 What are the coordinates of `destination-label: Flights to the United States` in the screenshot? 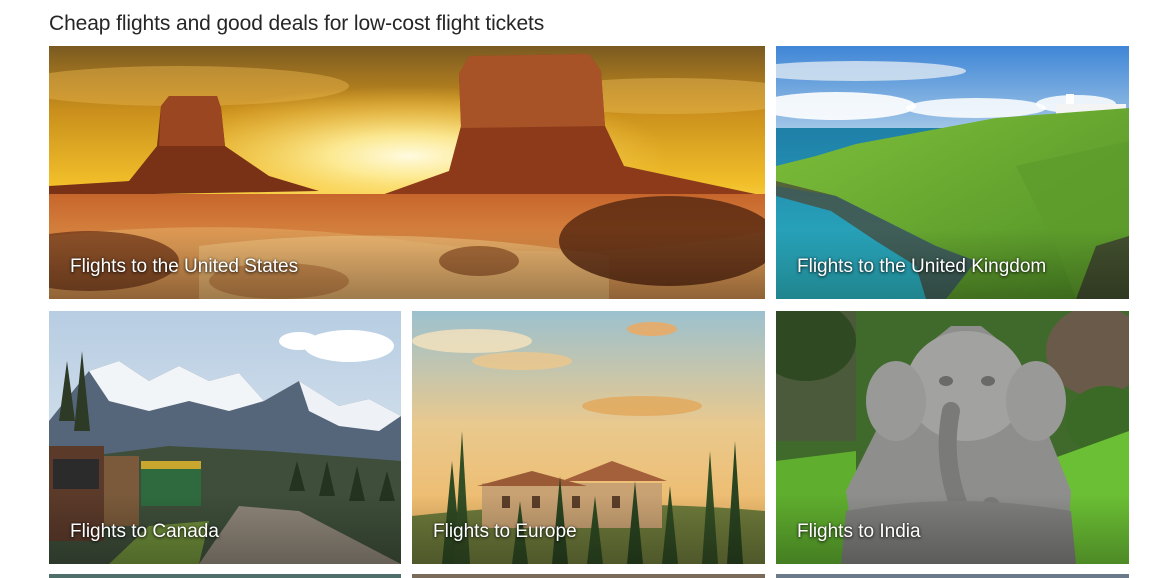 It's located at (184, 266).